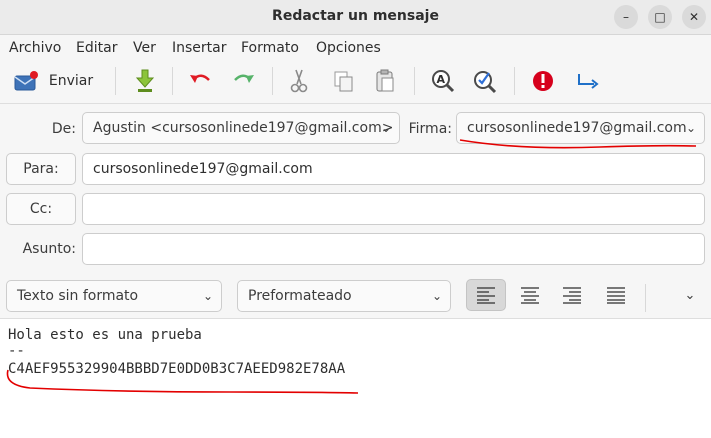  I want to click on annotation-underline-hash, so click(182, 381).